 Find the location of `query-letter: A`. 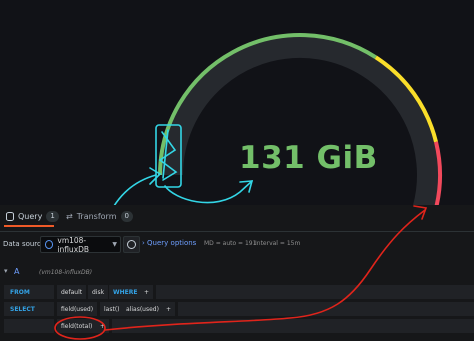

query-letter: A is located at coordinates (17, 271).